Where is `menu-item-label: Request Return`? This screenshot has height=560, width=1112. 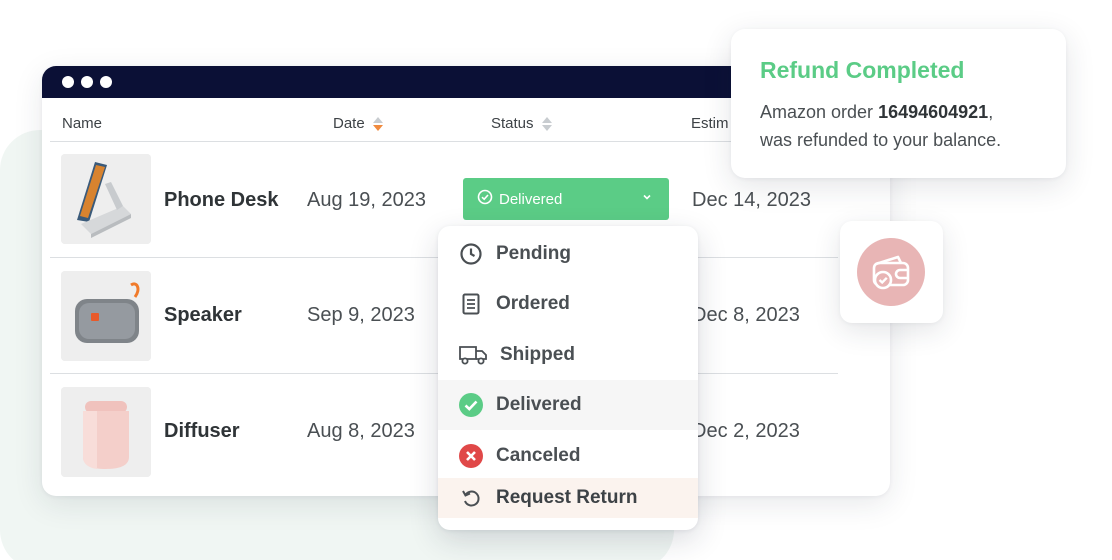
menu-item-label: Request Return is located at coordinates (567, 497).